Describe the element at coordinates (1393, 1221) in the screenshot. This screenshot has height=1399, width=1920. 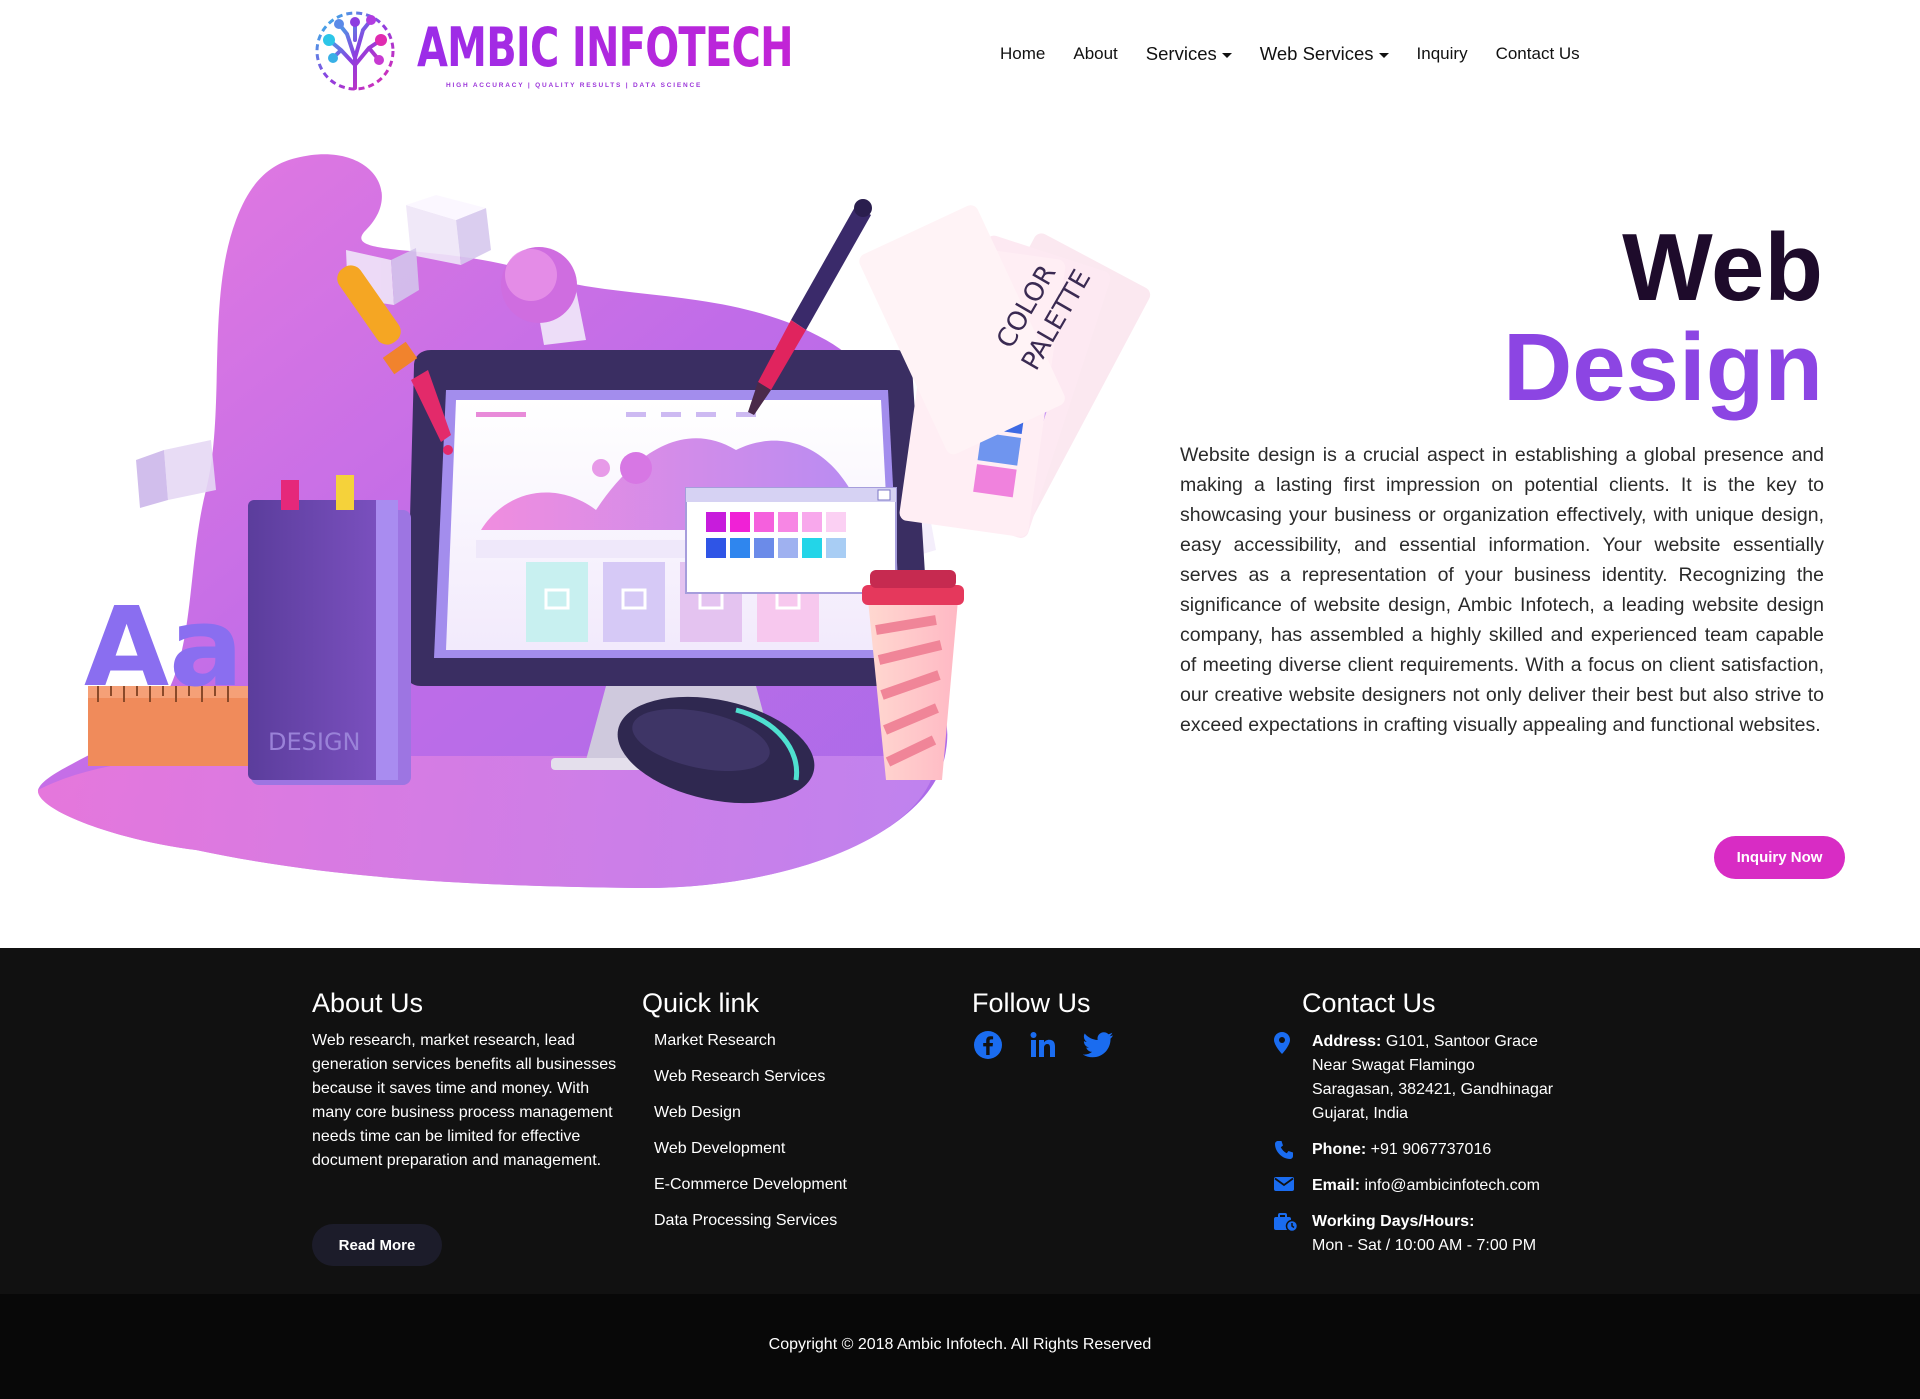
I see `hours-label: Working Days/Hours:` at that location.